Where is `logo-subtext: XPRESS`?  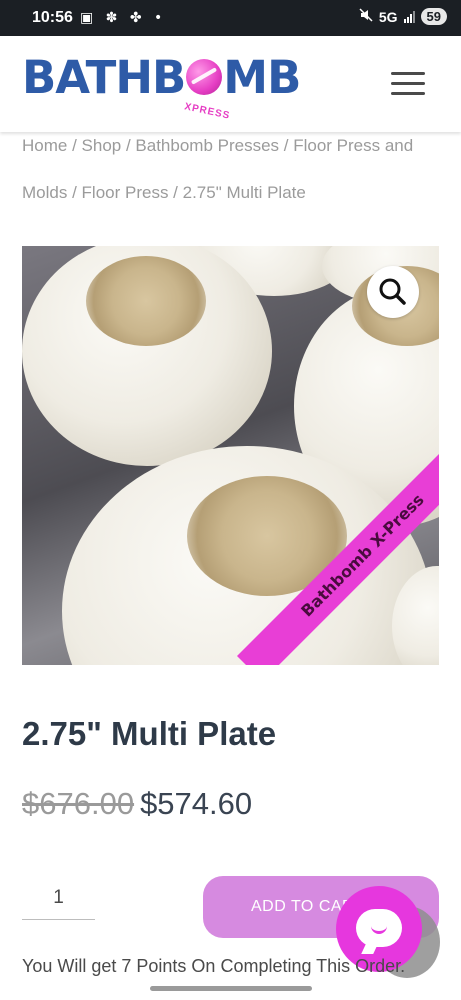 logo-subtext: XPRESS is located at coordinates (207, 111).